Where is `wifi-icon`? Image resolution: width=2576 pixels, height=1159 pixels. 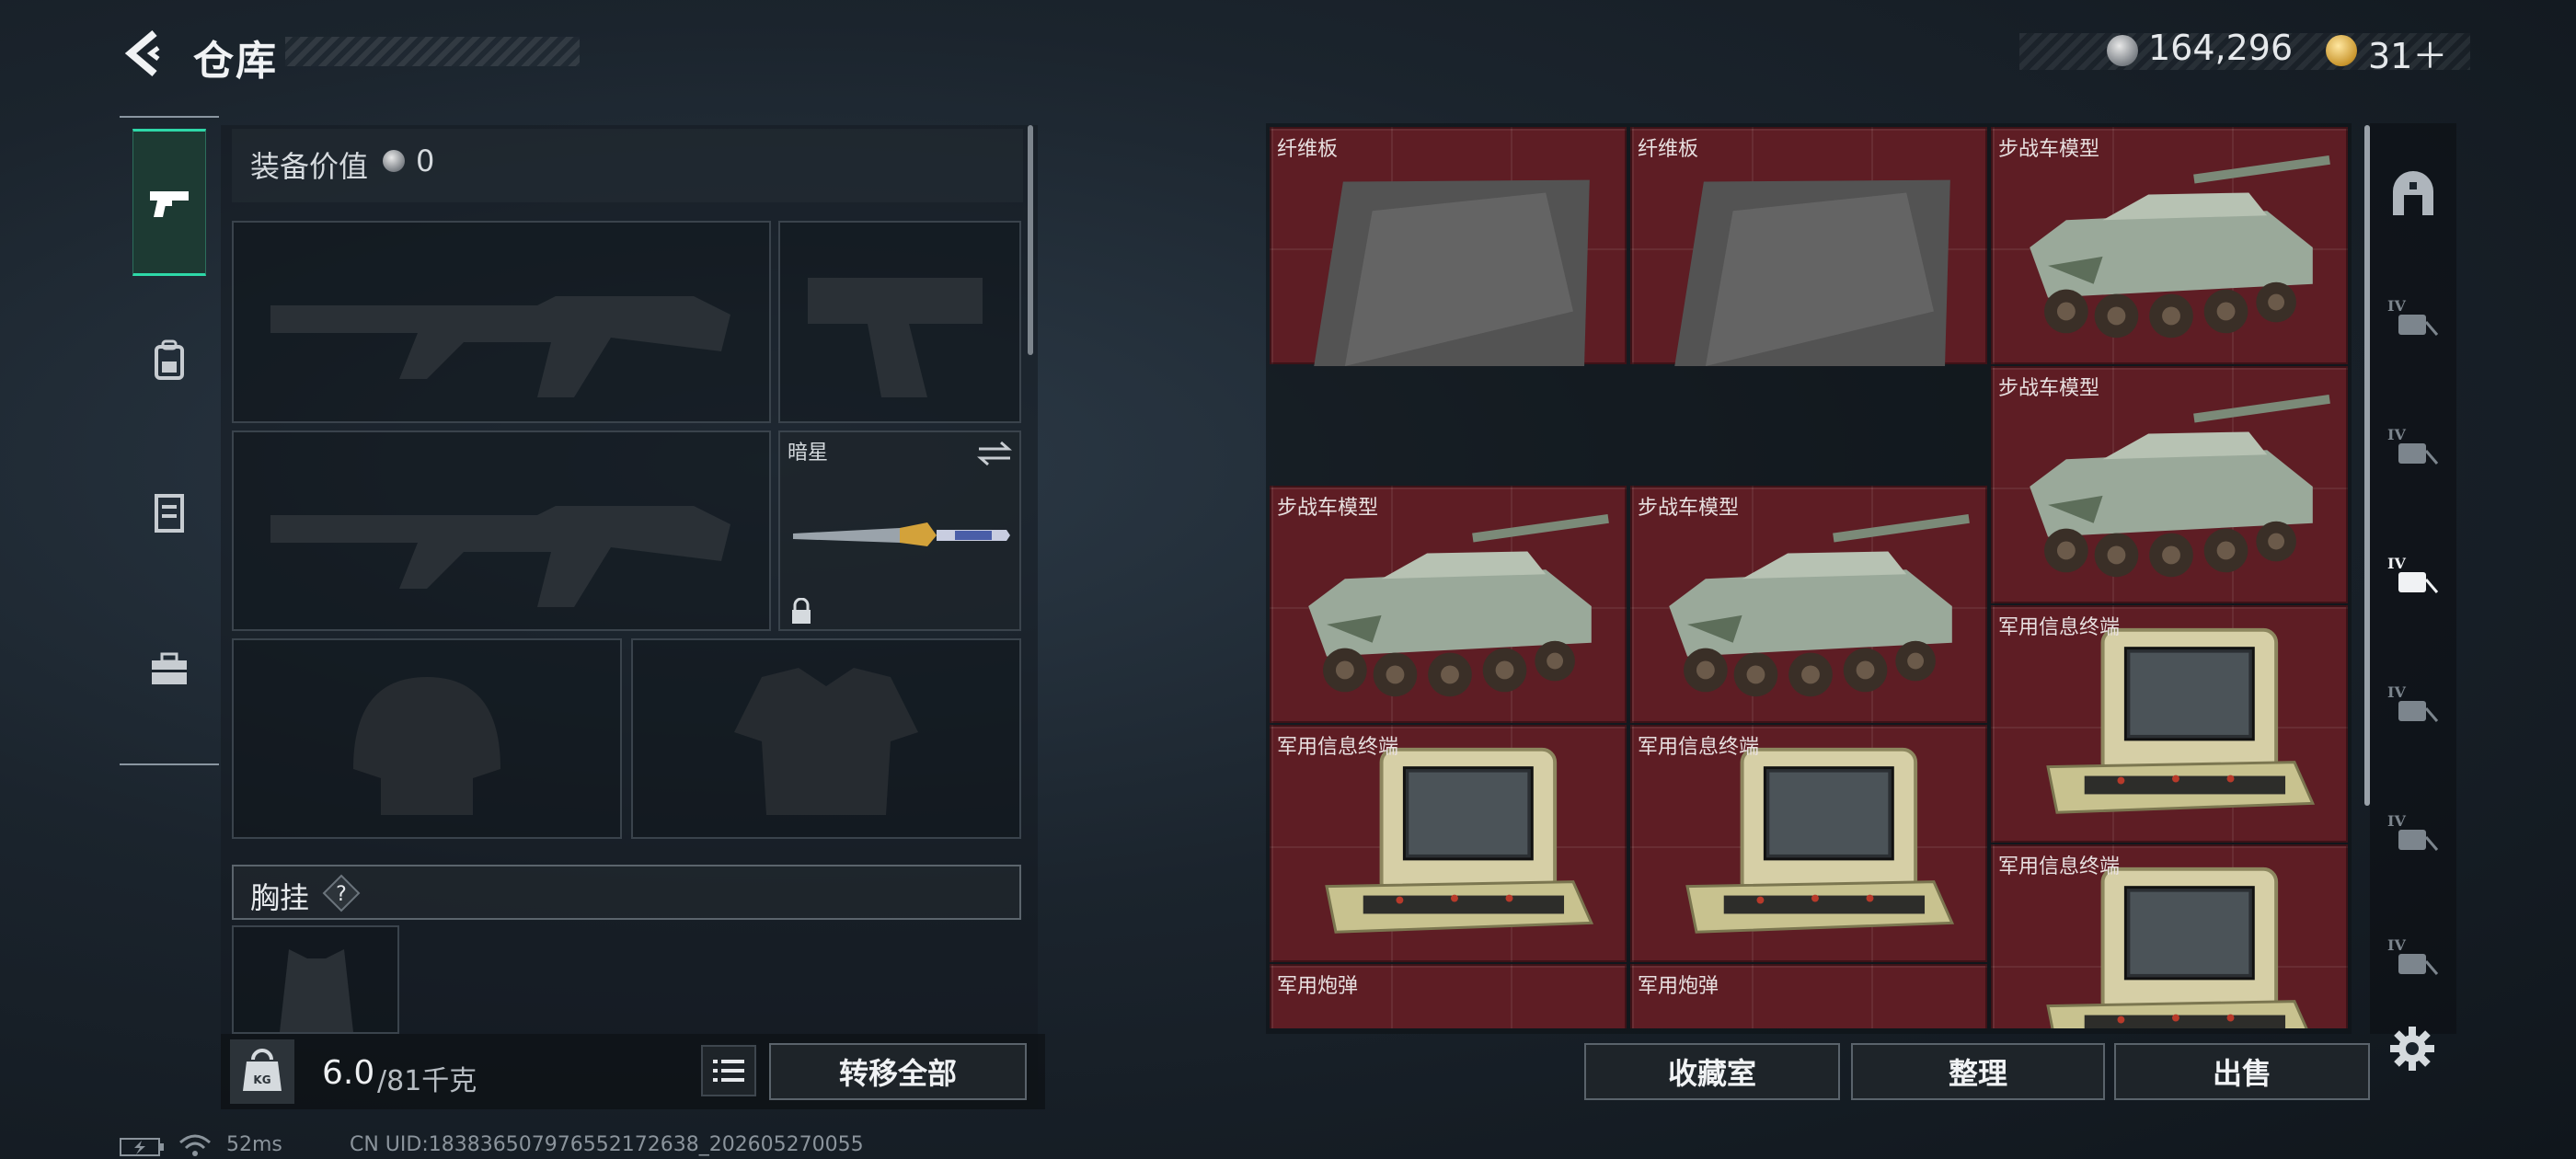
wifi-icon is located at coordinates (195, 1145).